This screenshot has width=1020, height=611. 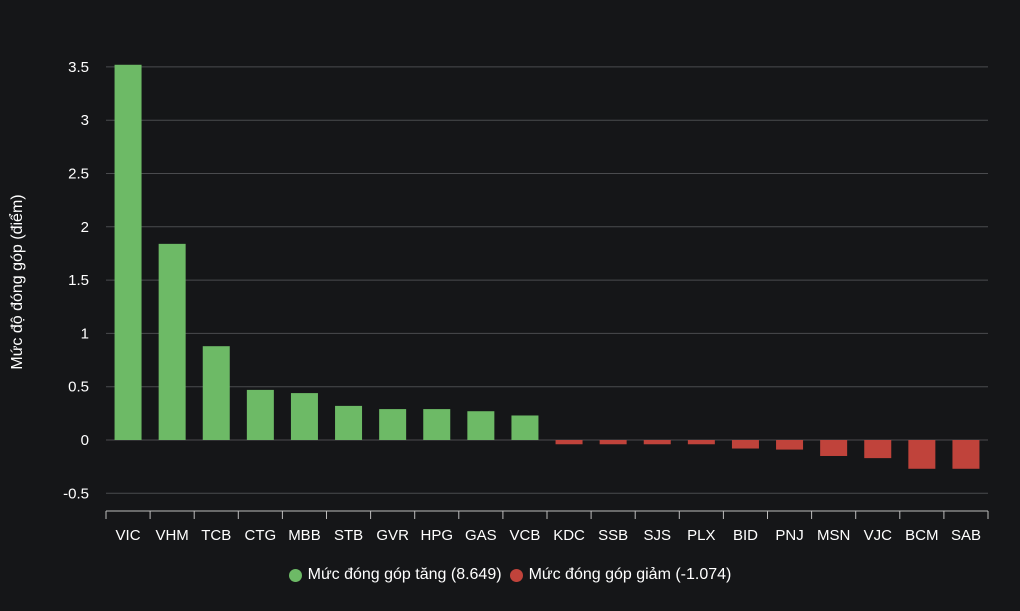 I want to click on x-tick-label-kdc: KDC, so click(x=569, y=535).